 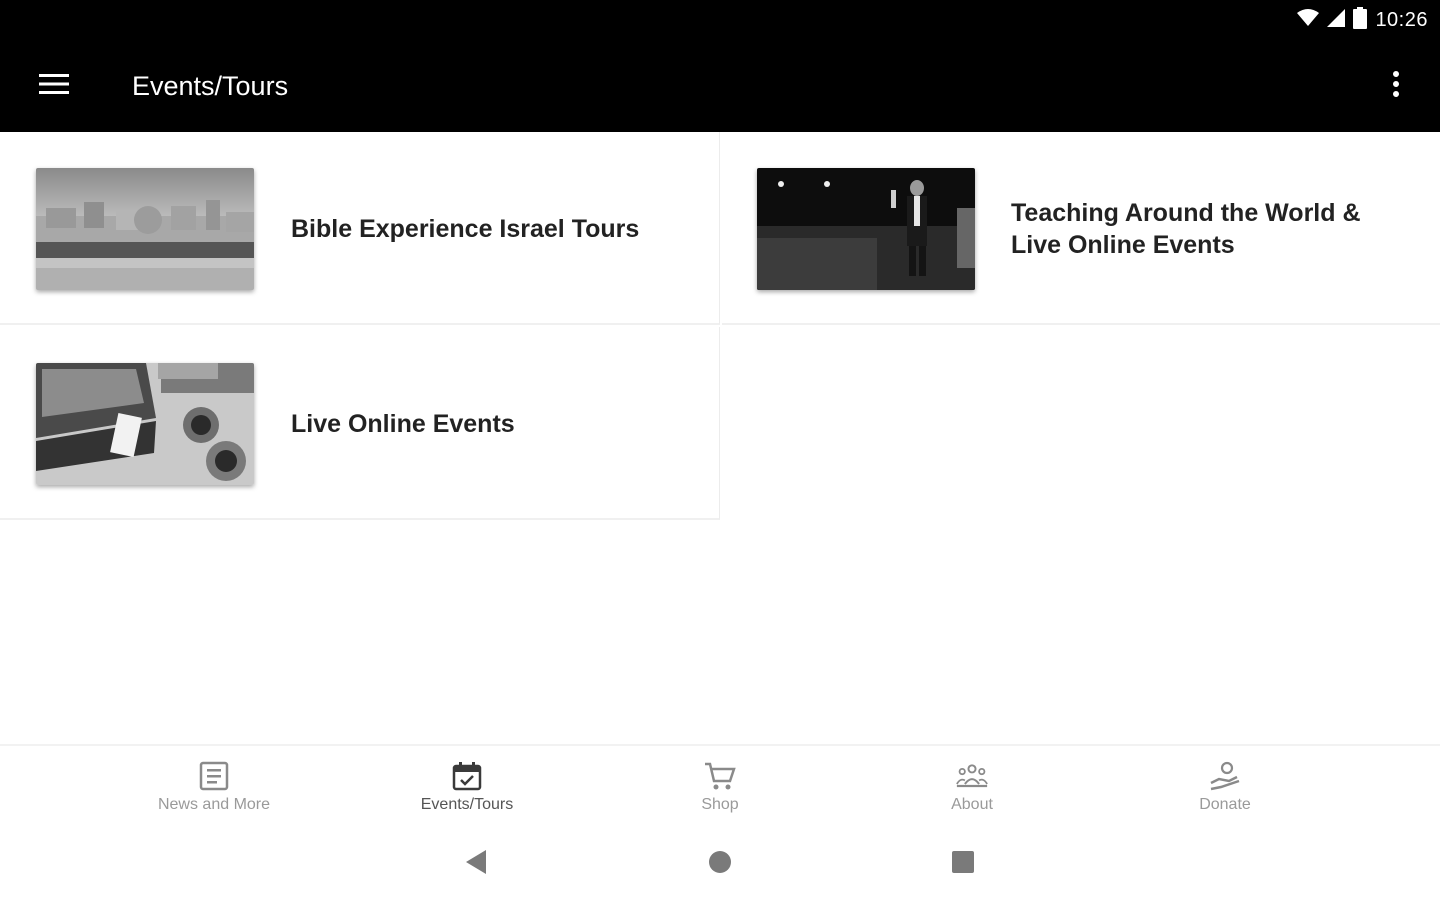 I want to click on card-title: Bible Experience Israel Tours, so click(x=465, y=228).